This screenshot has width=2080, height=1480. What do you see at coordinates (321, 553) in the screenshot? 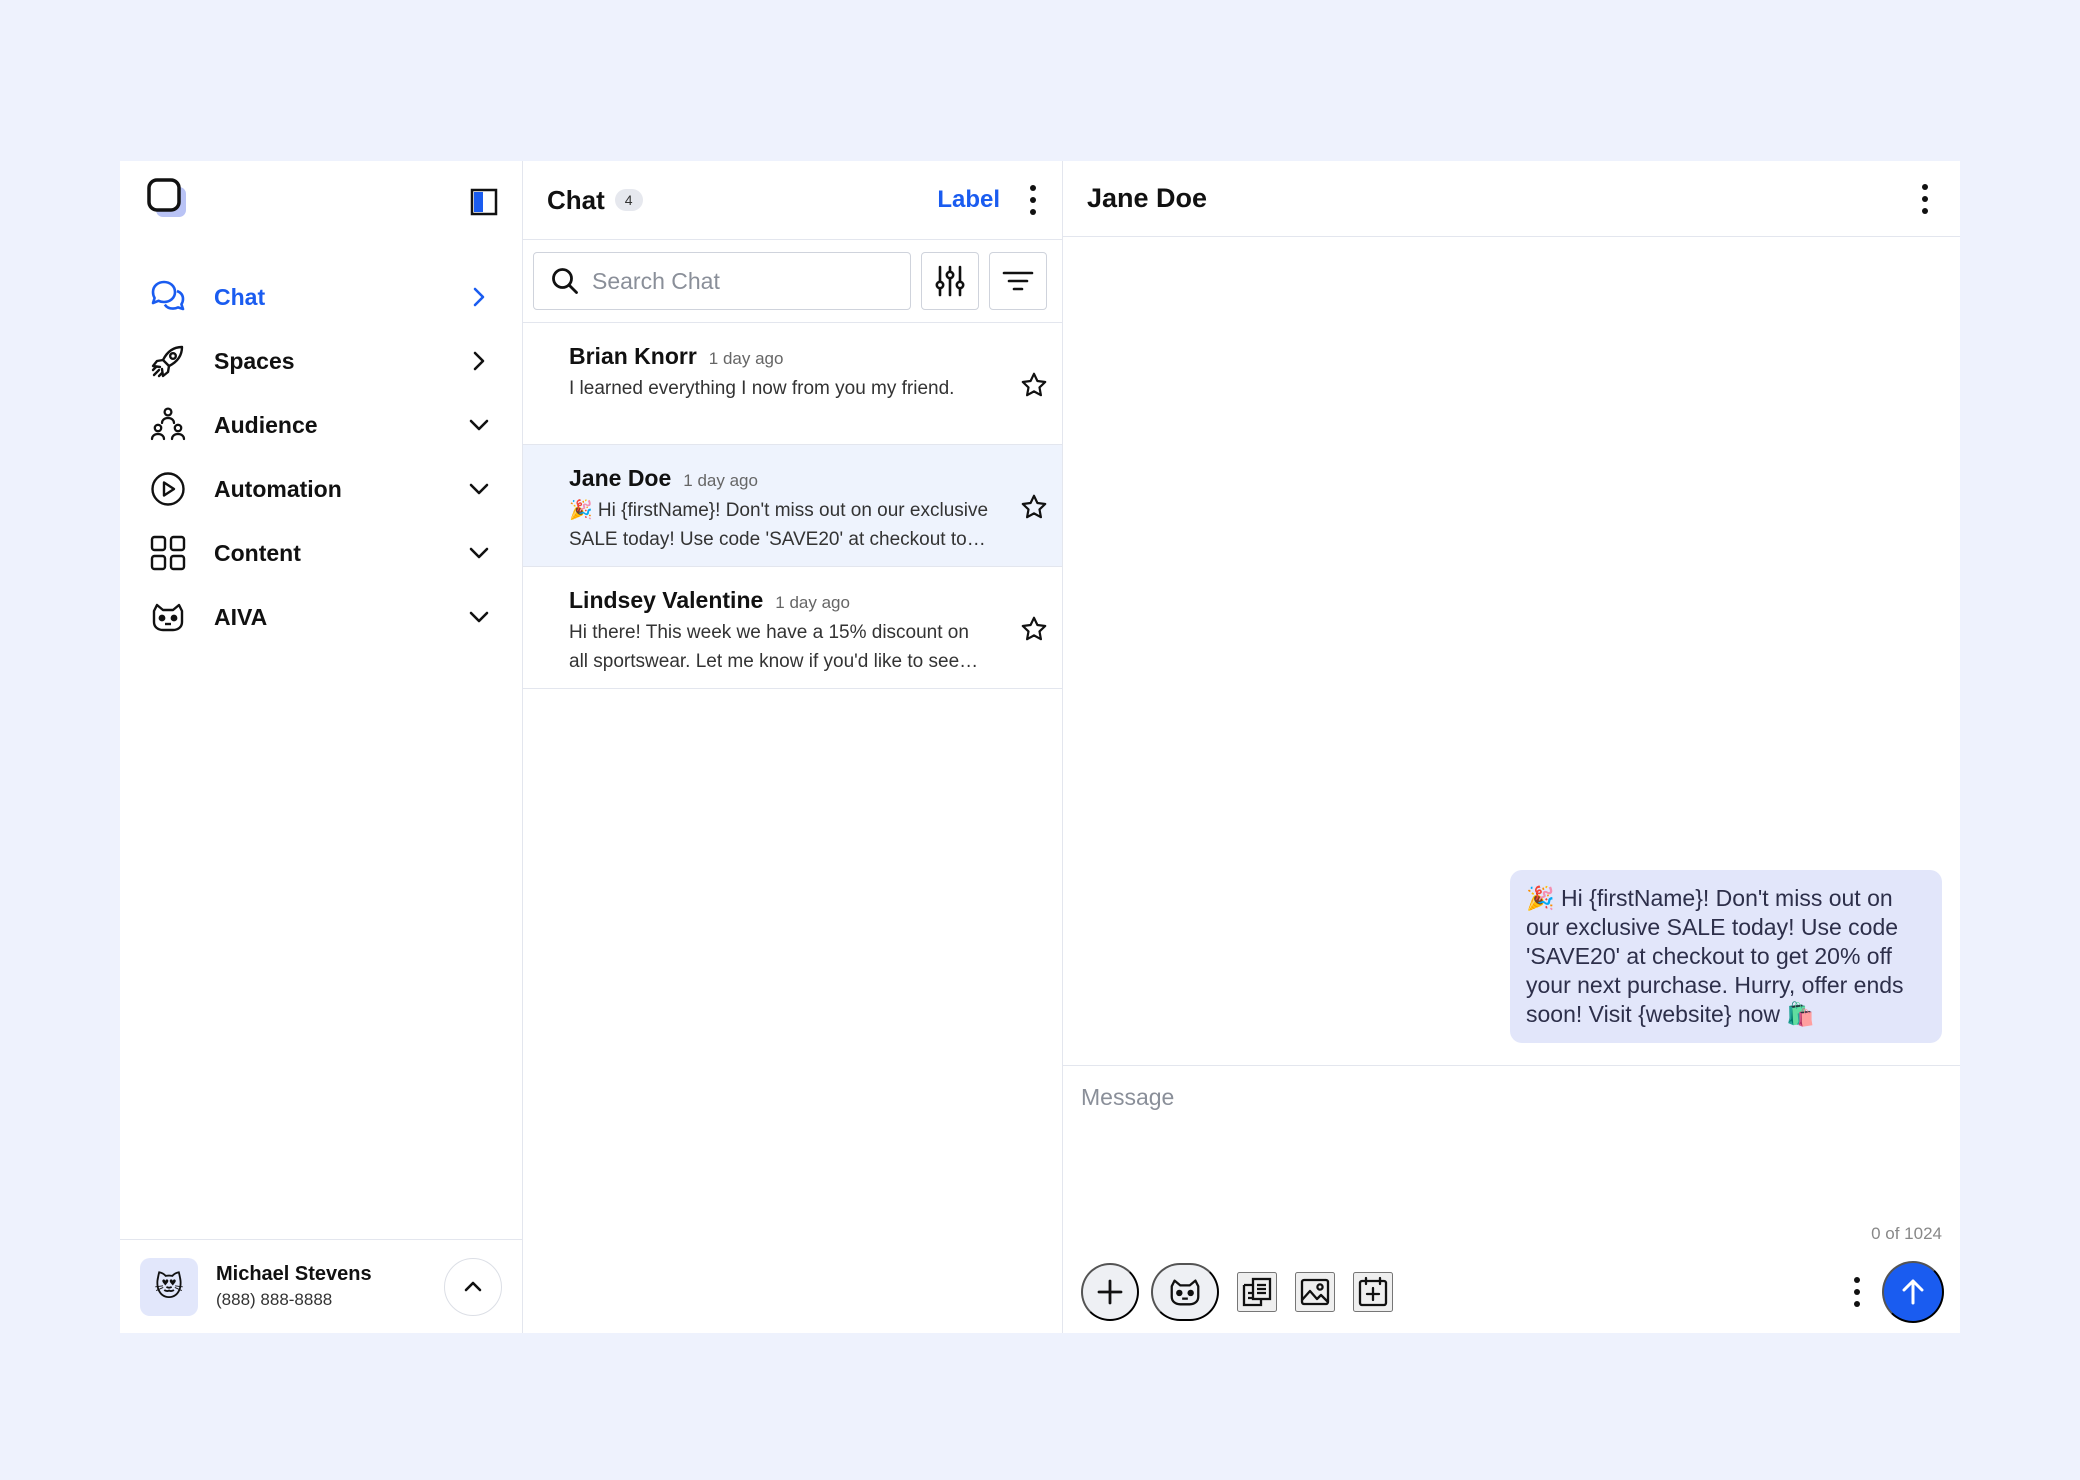
I see `sidebar-item-content: Content` at bounding box center [321, 553].